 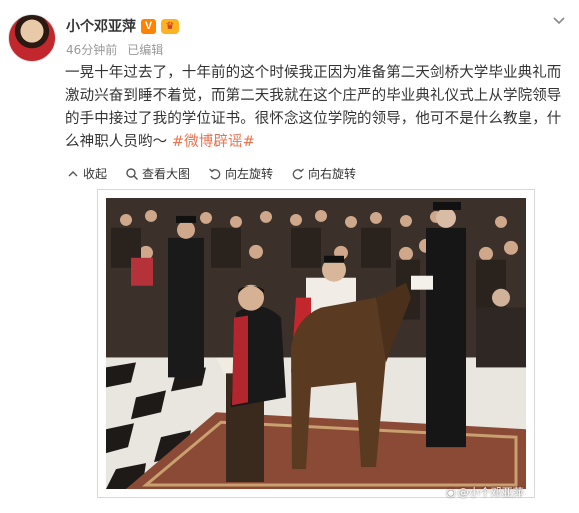 What do you see at coordinates (170, 26) in the screenshot?
I see `crown-icon: ♛` at bounding box center [170, 26].